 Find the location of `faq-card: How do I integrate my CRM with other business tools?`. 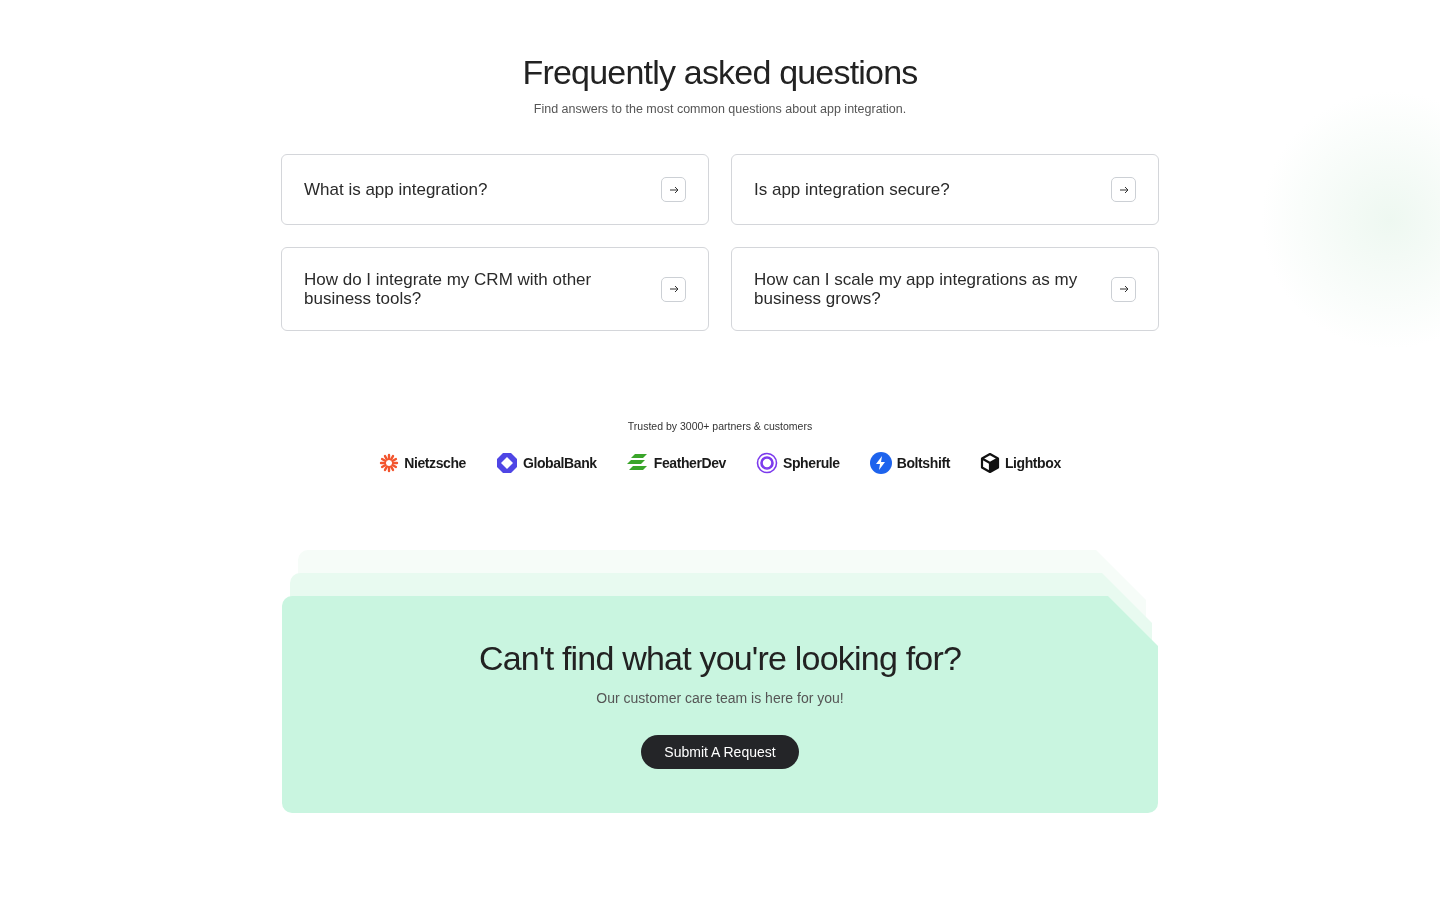

faq-card: How do I integrate my CRM with other business tools? is located at coordinates (495, 289).